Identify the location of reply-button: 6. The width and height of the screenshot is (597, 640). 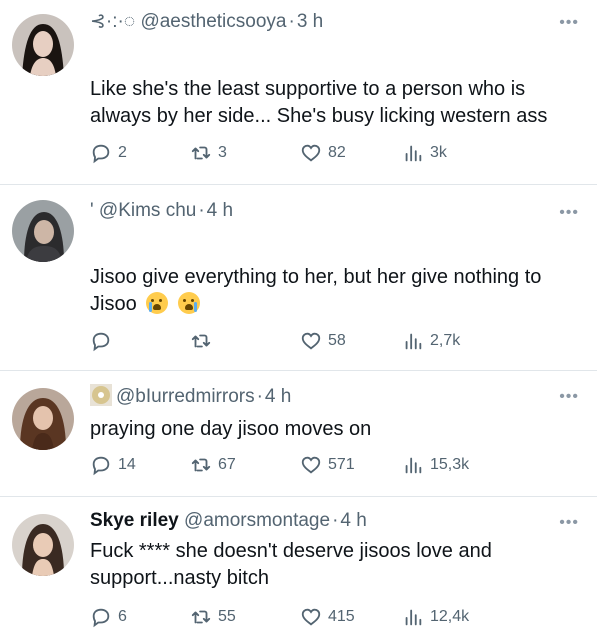
(108, 617).